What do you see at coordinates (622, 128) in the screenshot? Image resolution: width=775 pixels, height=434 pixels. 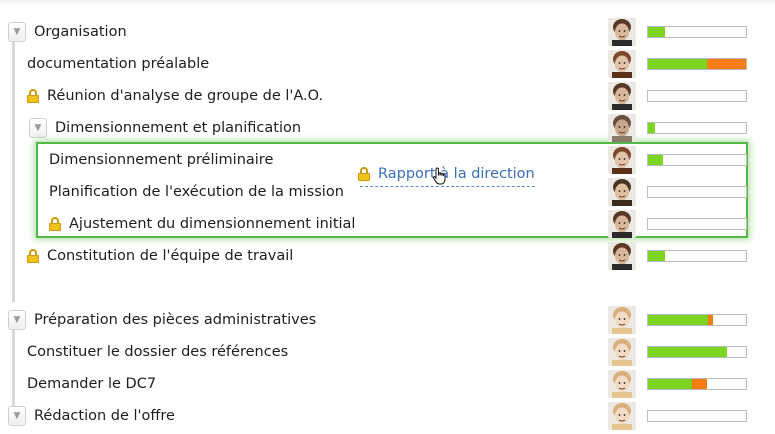 I see `man-portrait-icon` at bounding box center [622, 128].